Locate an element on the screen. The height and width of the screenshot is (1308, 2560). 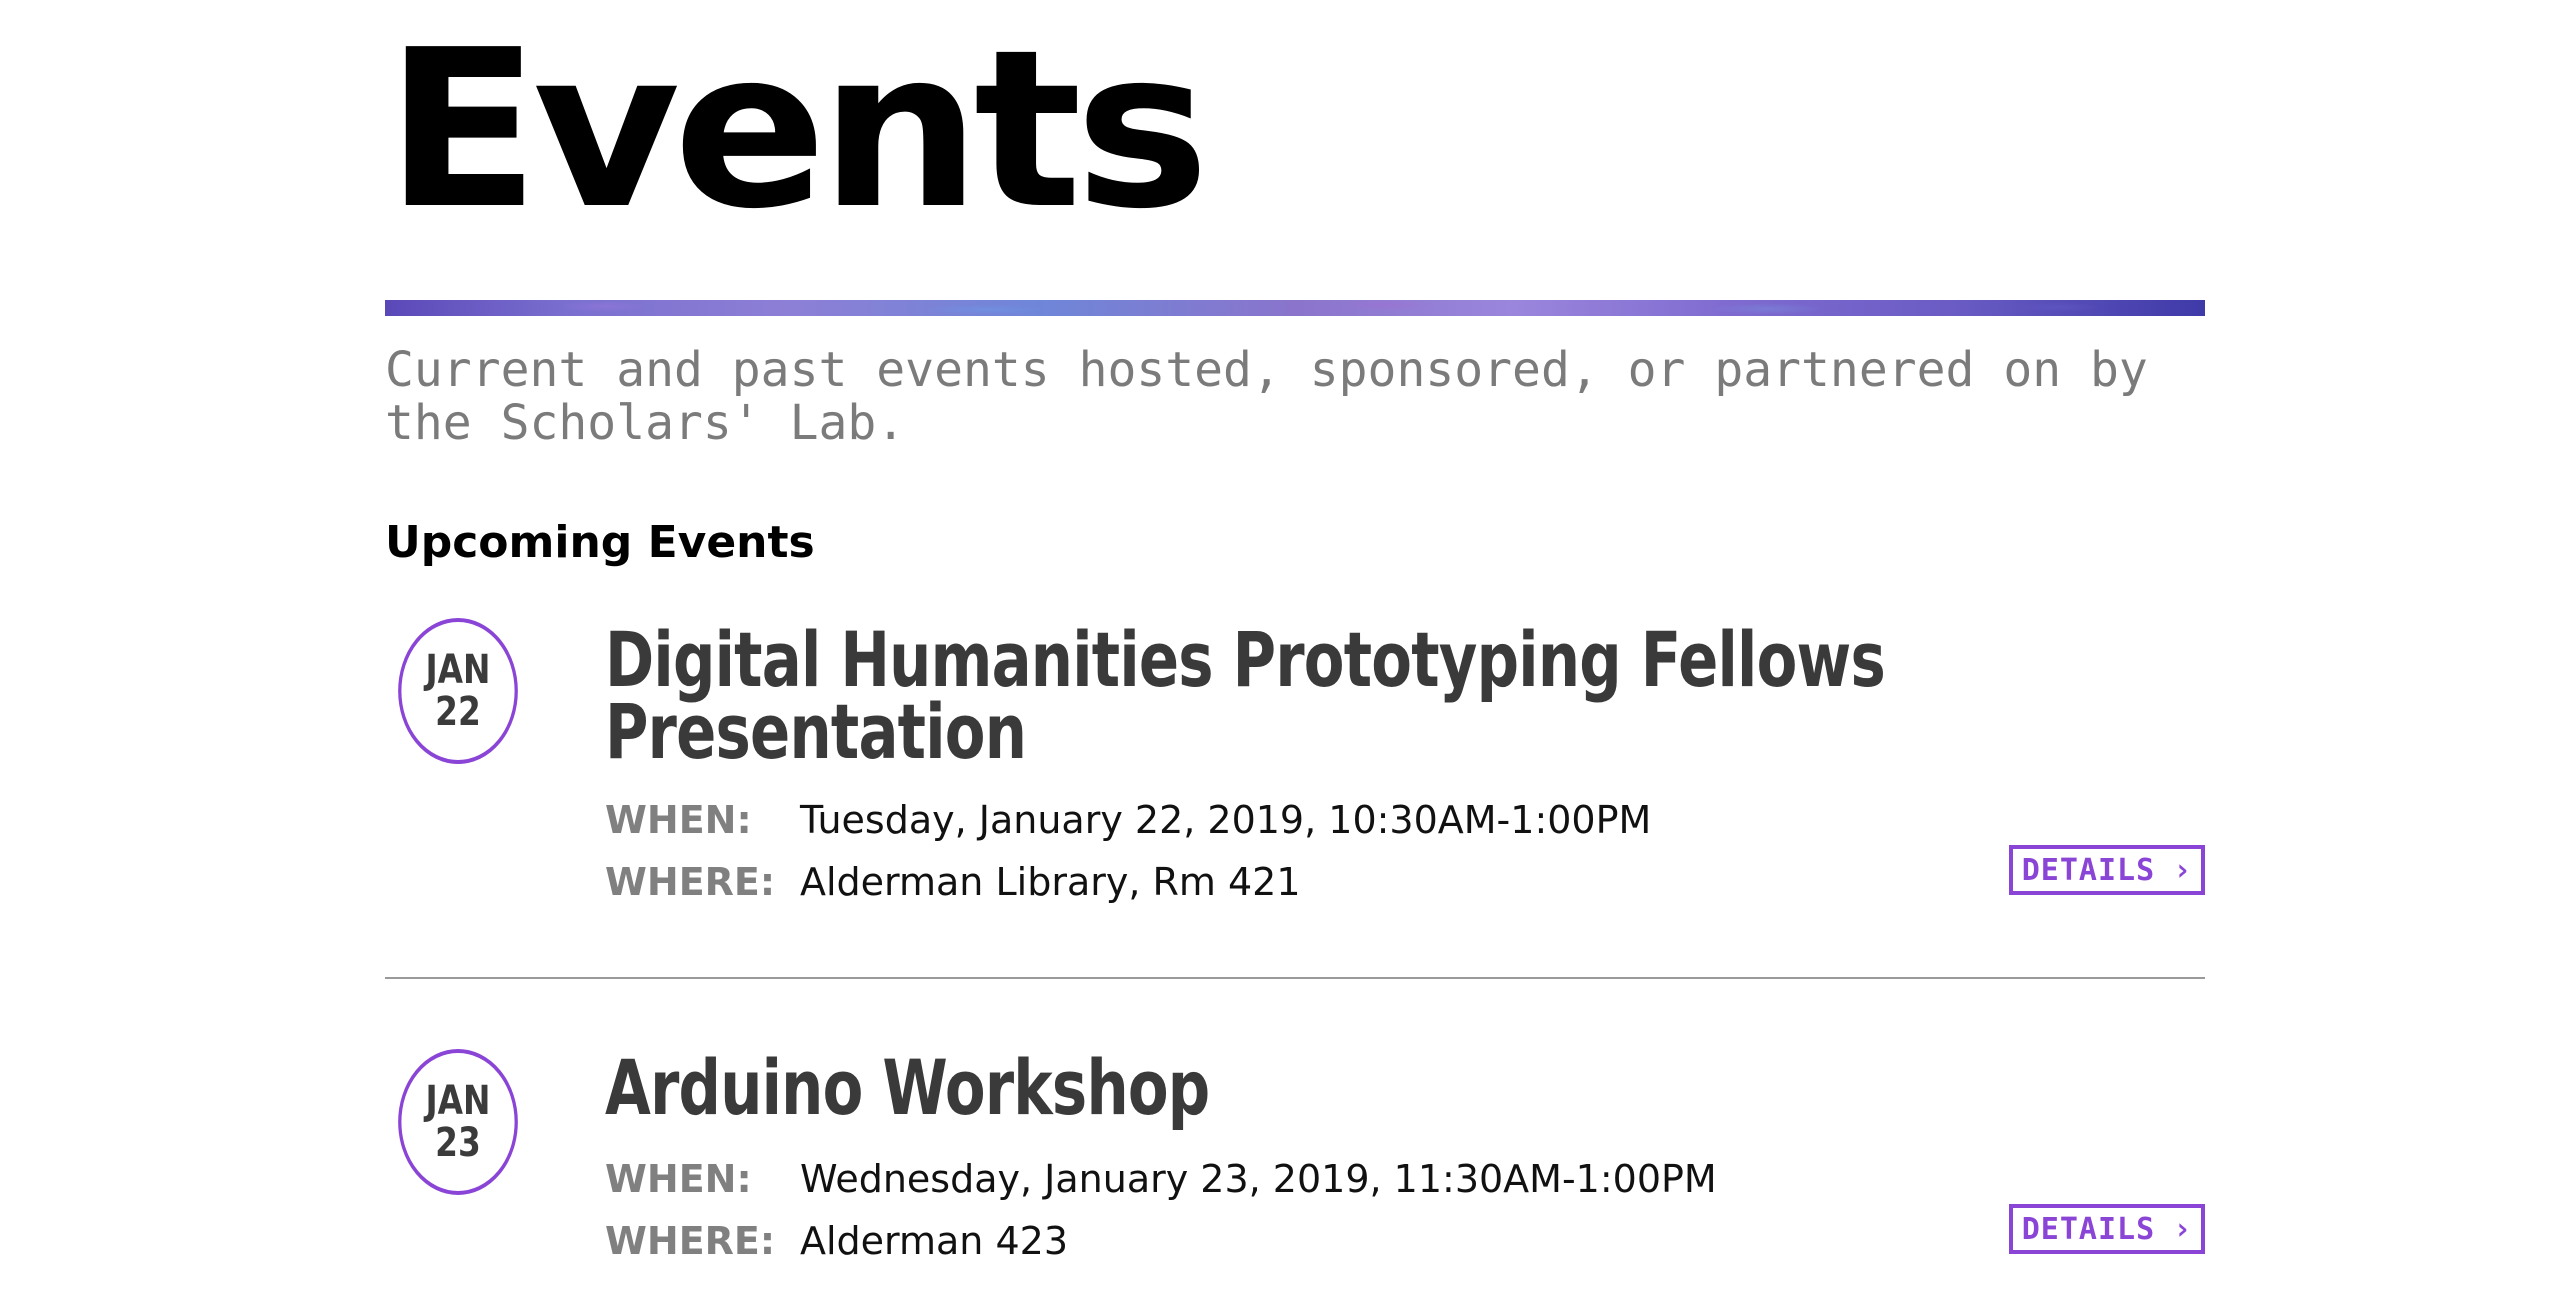
event-where-row: WHERE: Alderman 423 is located at coordinates (836, 1241).